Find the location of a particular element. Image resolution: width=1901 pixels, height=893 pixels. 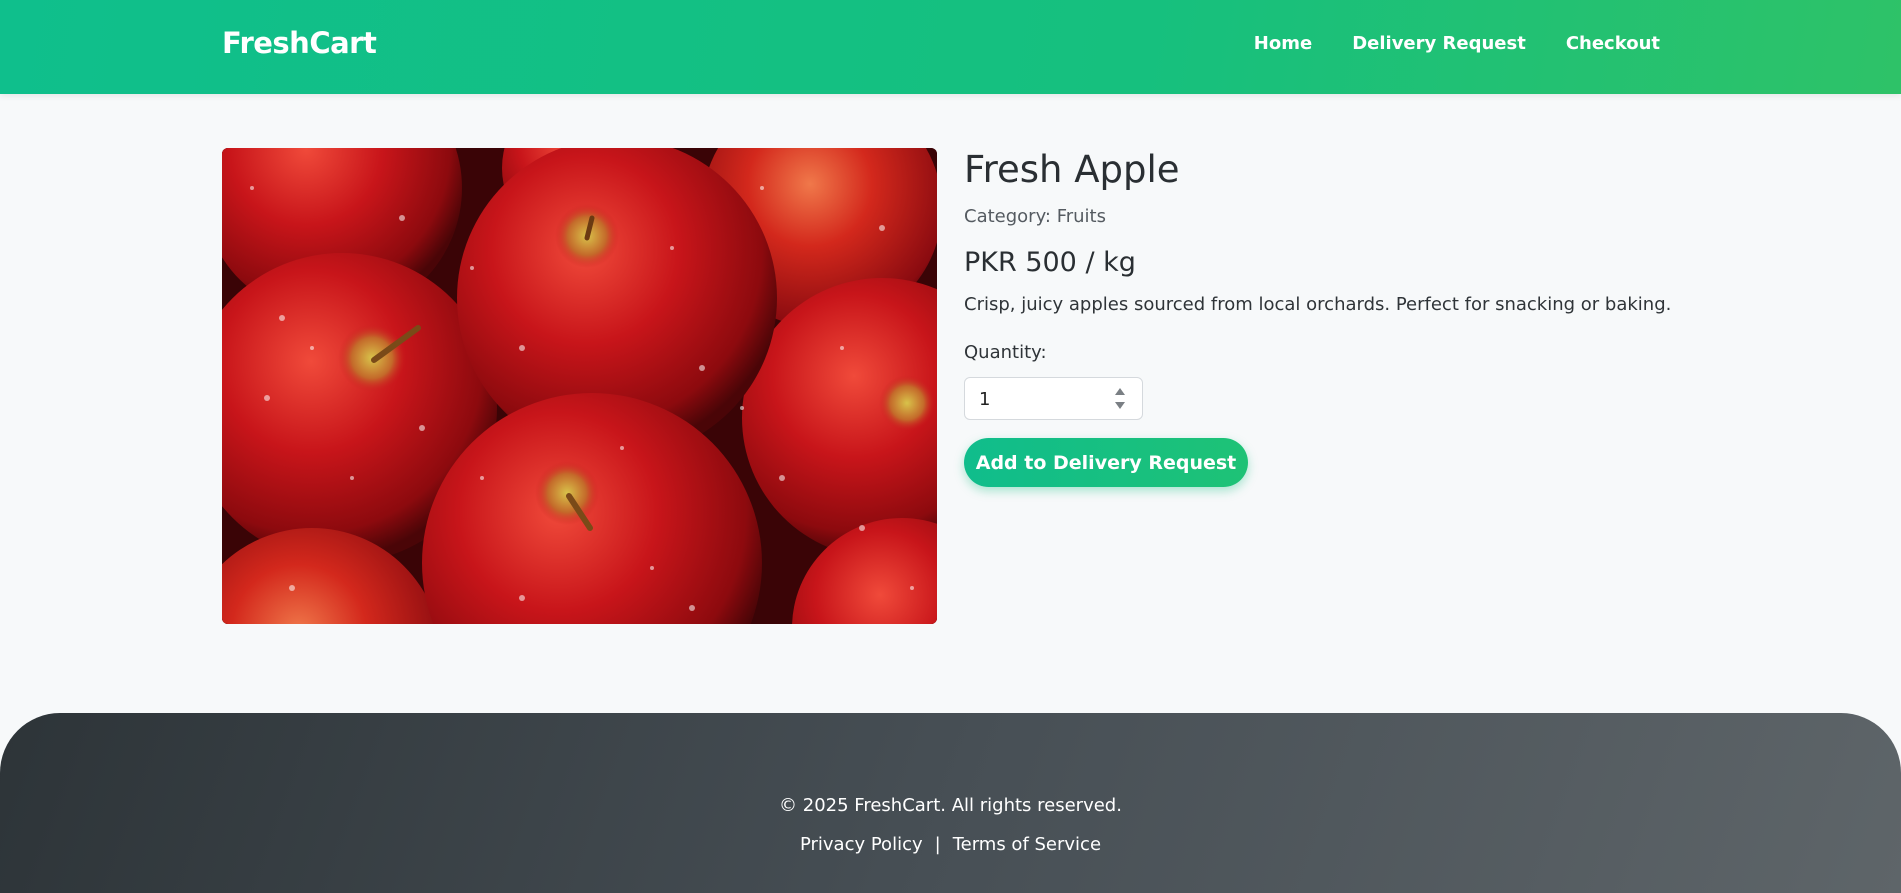

add-to-delivery-request-button: Add to Delivery Request is located at coordinates (1106, 462).